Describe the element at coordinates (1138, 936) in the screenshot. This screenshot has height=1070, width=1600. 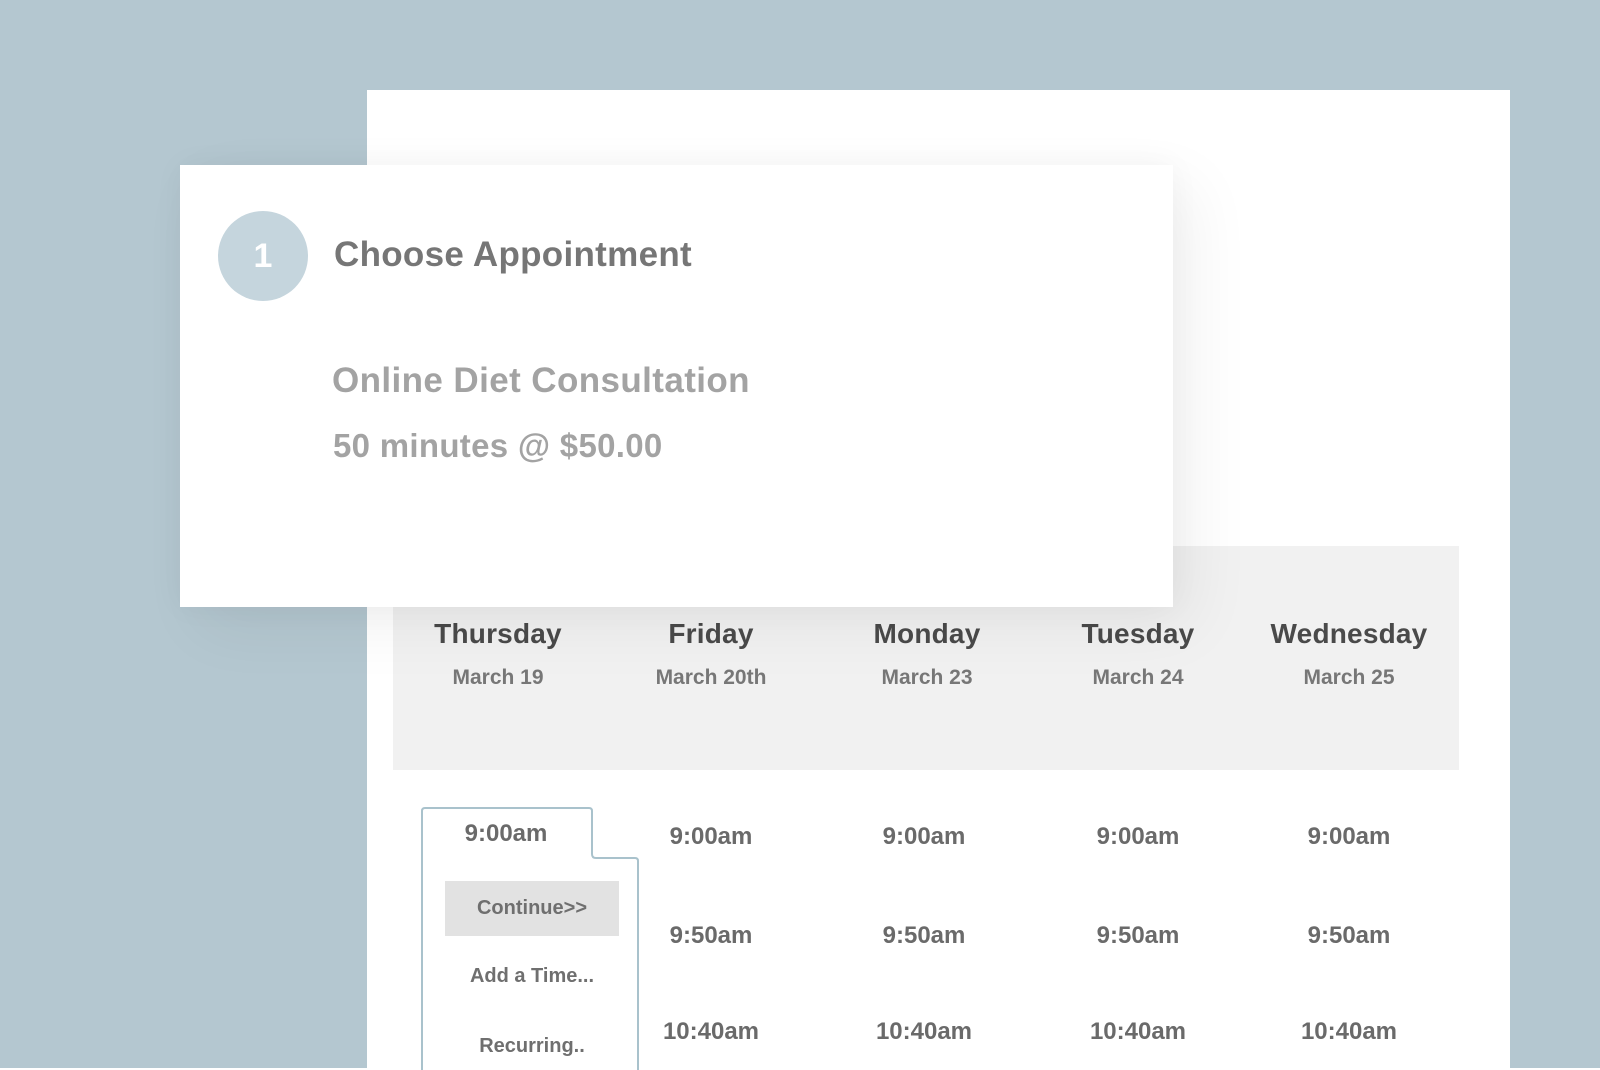
I see `time-slot-tuesday-2: 9:50am` at that location.